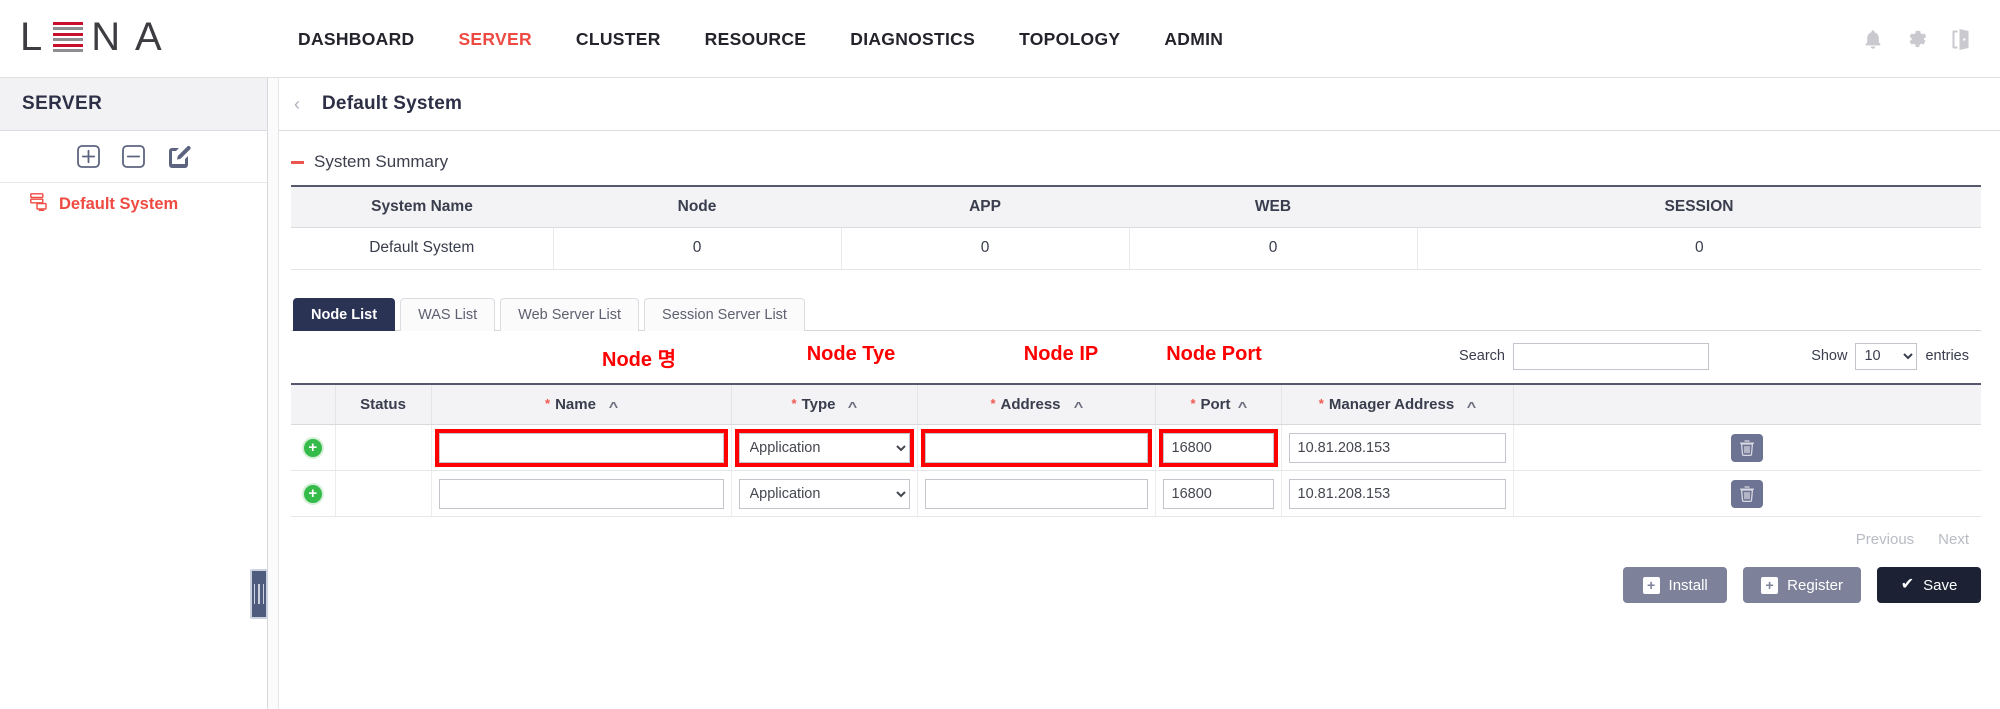 The width and height of the screenshot is (2000, 709). What do you see at coordinates (1482, 356) in the screenshot?
I see `search-label: Search` at bounding box center [1482, 356].